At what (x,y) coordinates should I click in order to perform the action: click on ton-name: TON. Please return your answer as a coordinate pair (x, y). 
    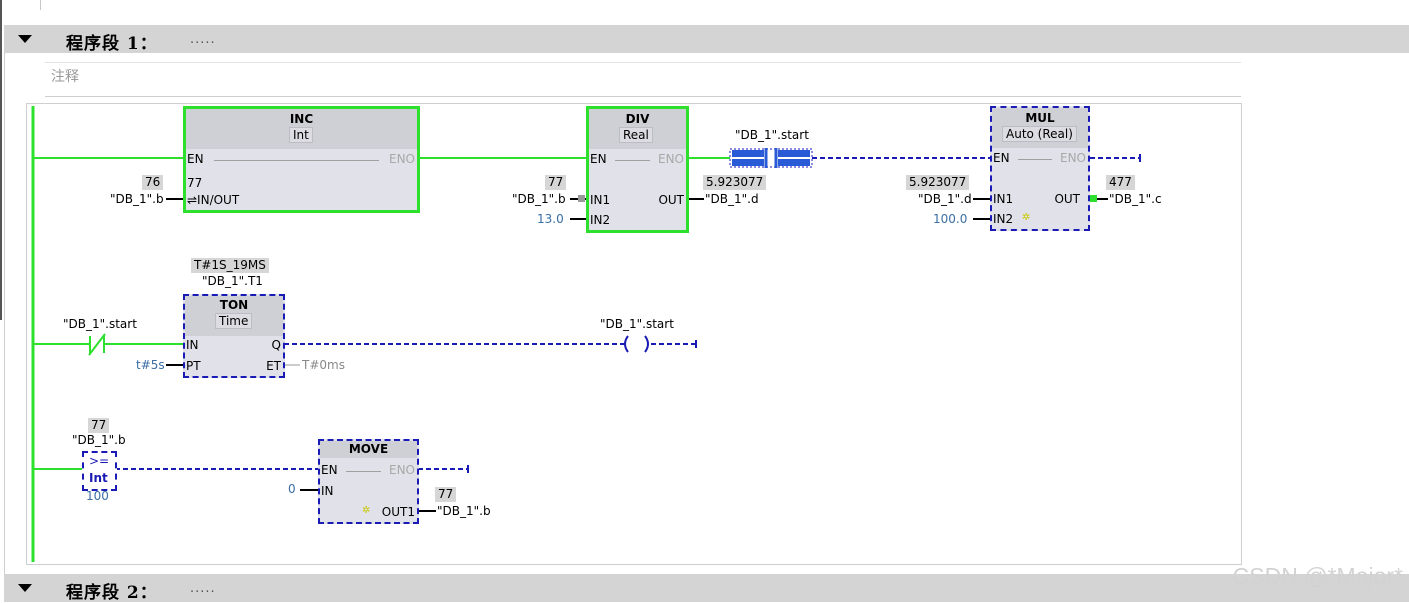
    Looking at the image, I should click on (234, 305).